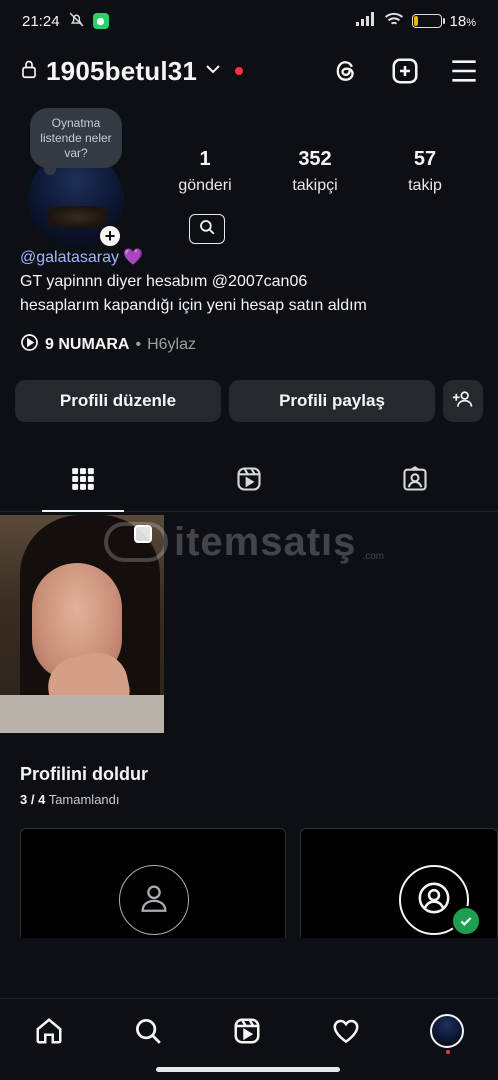 The height and width of the screenshot is (1080, 498). Describe the element at coordinates (248, 1069) in the screenshot. I see `home-indicator` at that location.